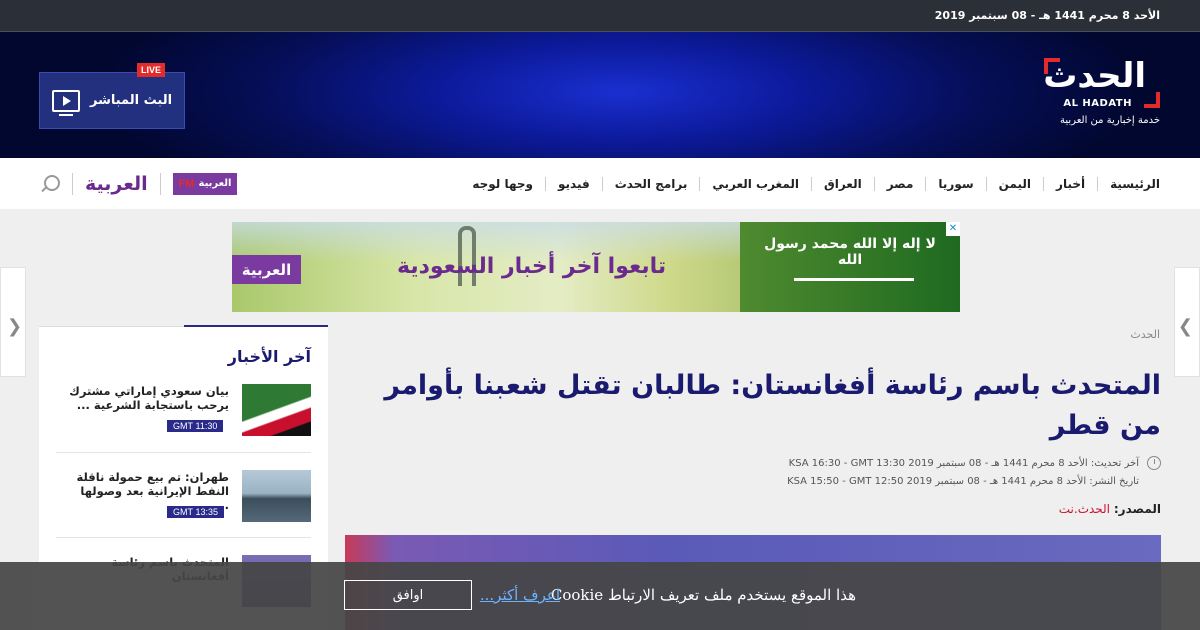 The image size is (1200, 630). Describe the element at coordinates (573, 183) in the screenshot. I see `nav-item-video: فيديو` at that location.